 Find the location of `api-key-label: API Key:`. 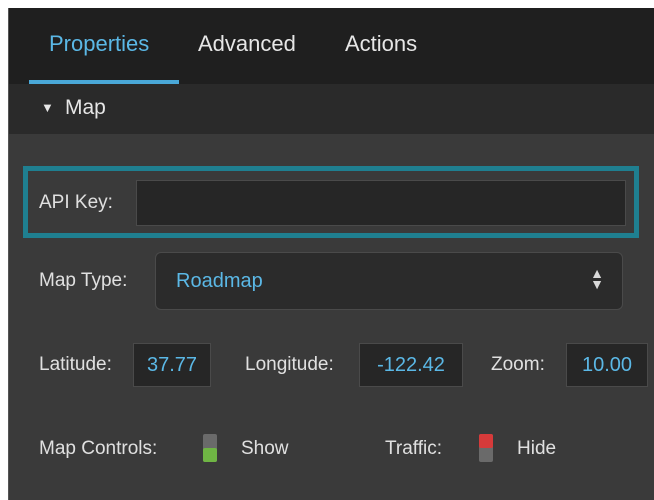

api-key-label: API Key: is located at coordinates (76, 202).